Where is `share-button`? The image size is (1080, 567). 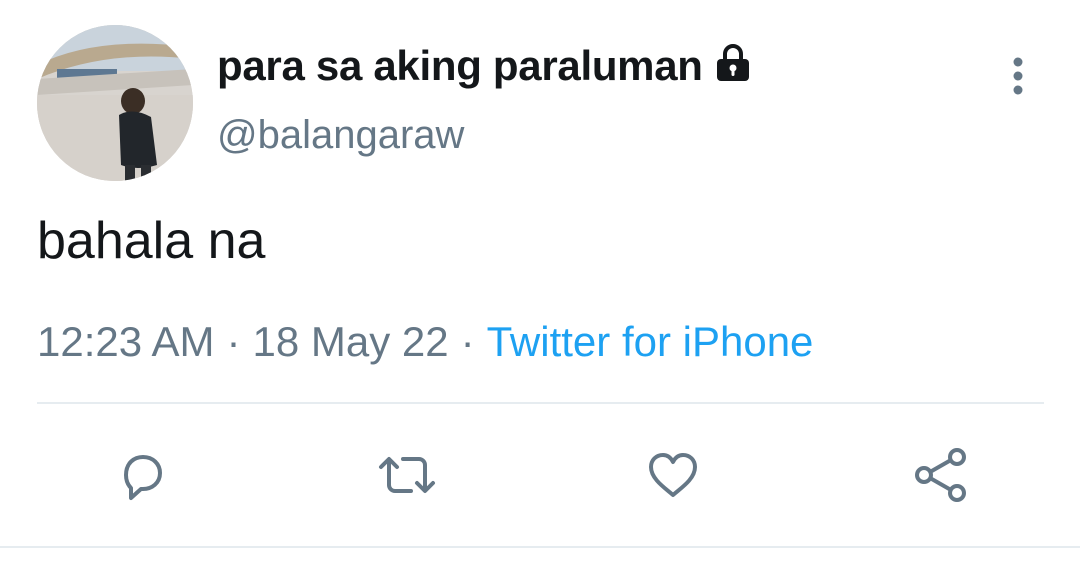
share-button is located at coordinates (940, 475).